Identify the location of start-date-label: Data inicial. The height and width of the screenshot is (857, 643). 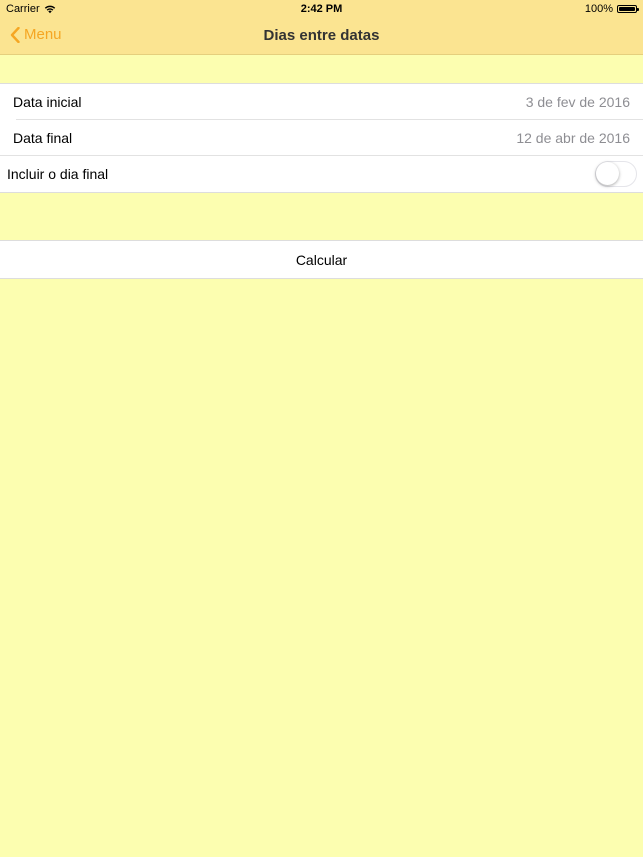
(47, 102).